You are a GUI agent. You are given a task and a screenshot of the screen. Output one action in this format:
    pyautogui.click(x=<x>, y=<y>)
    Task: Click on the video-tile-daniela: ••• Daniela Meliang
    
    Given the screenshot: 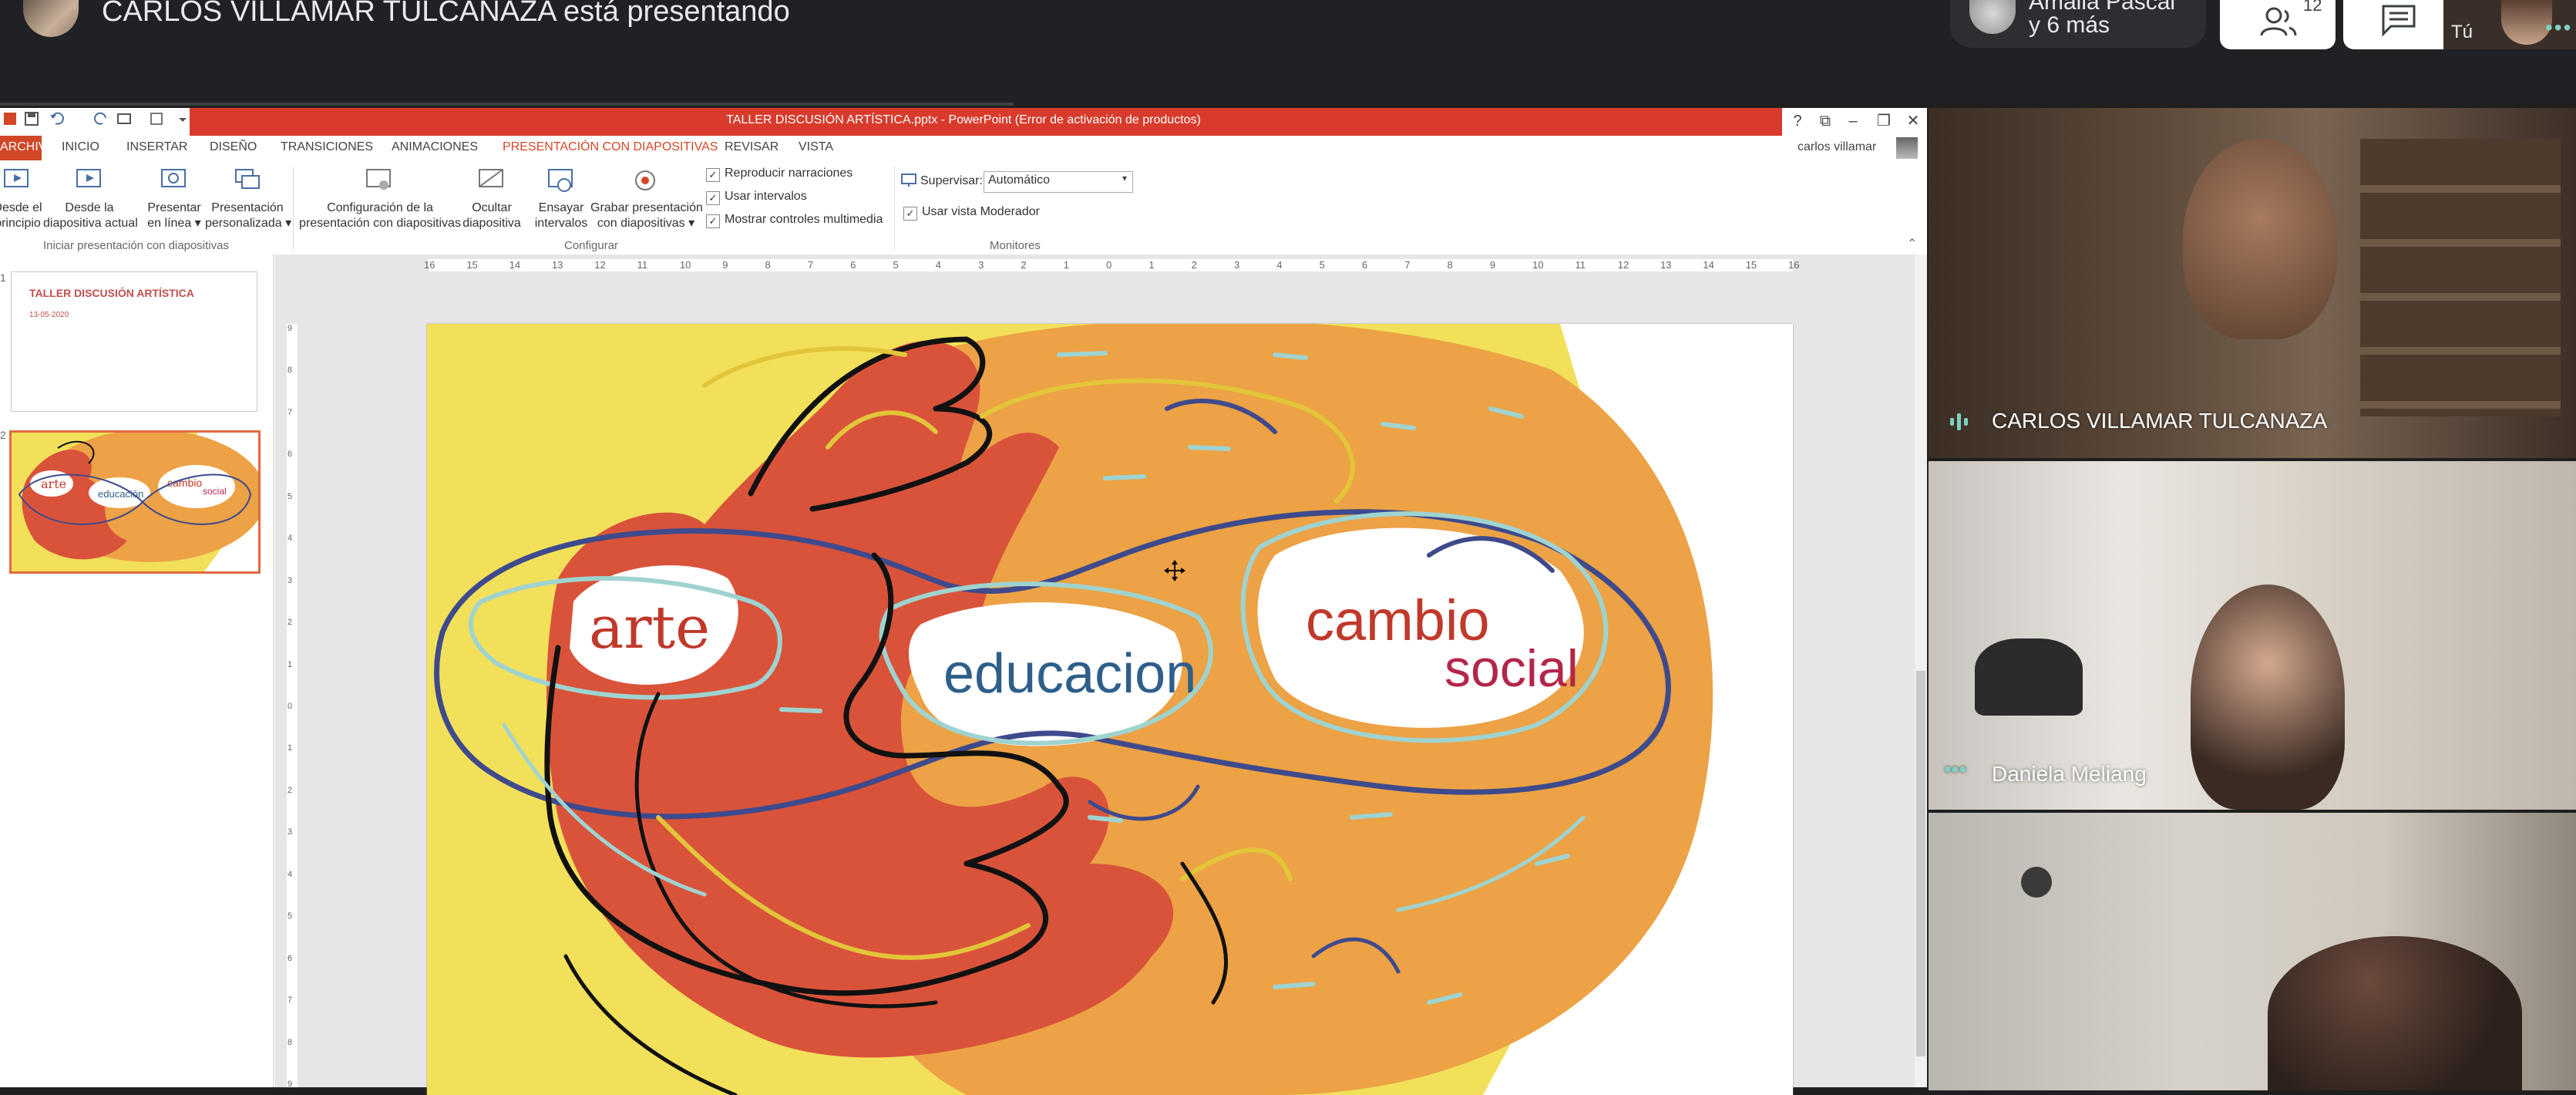 What is the action you would take?
    pyautogui.click(x=2252, y=635)
    